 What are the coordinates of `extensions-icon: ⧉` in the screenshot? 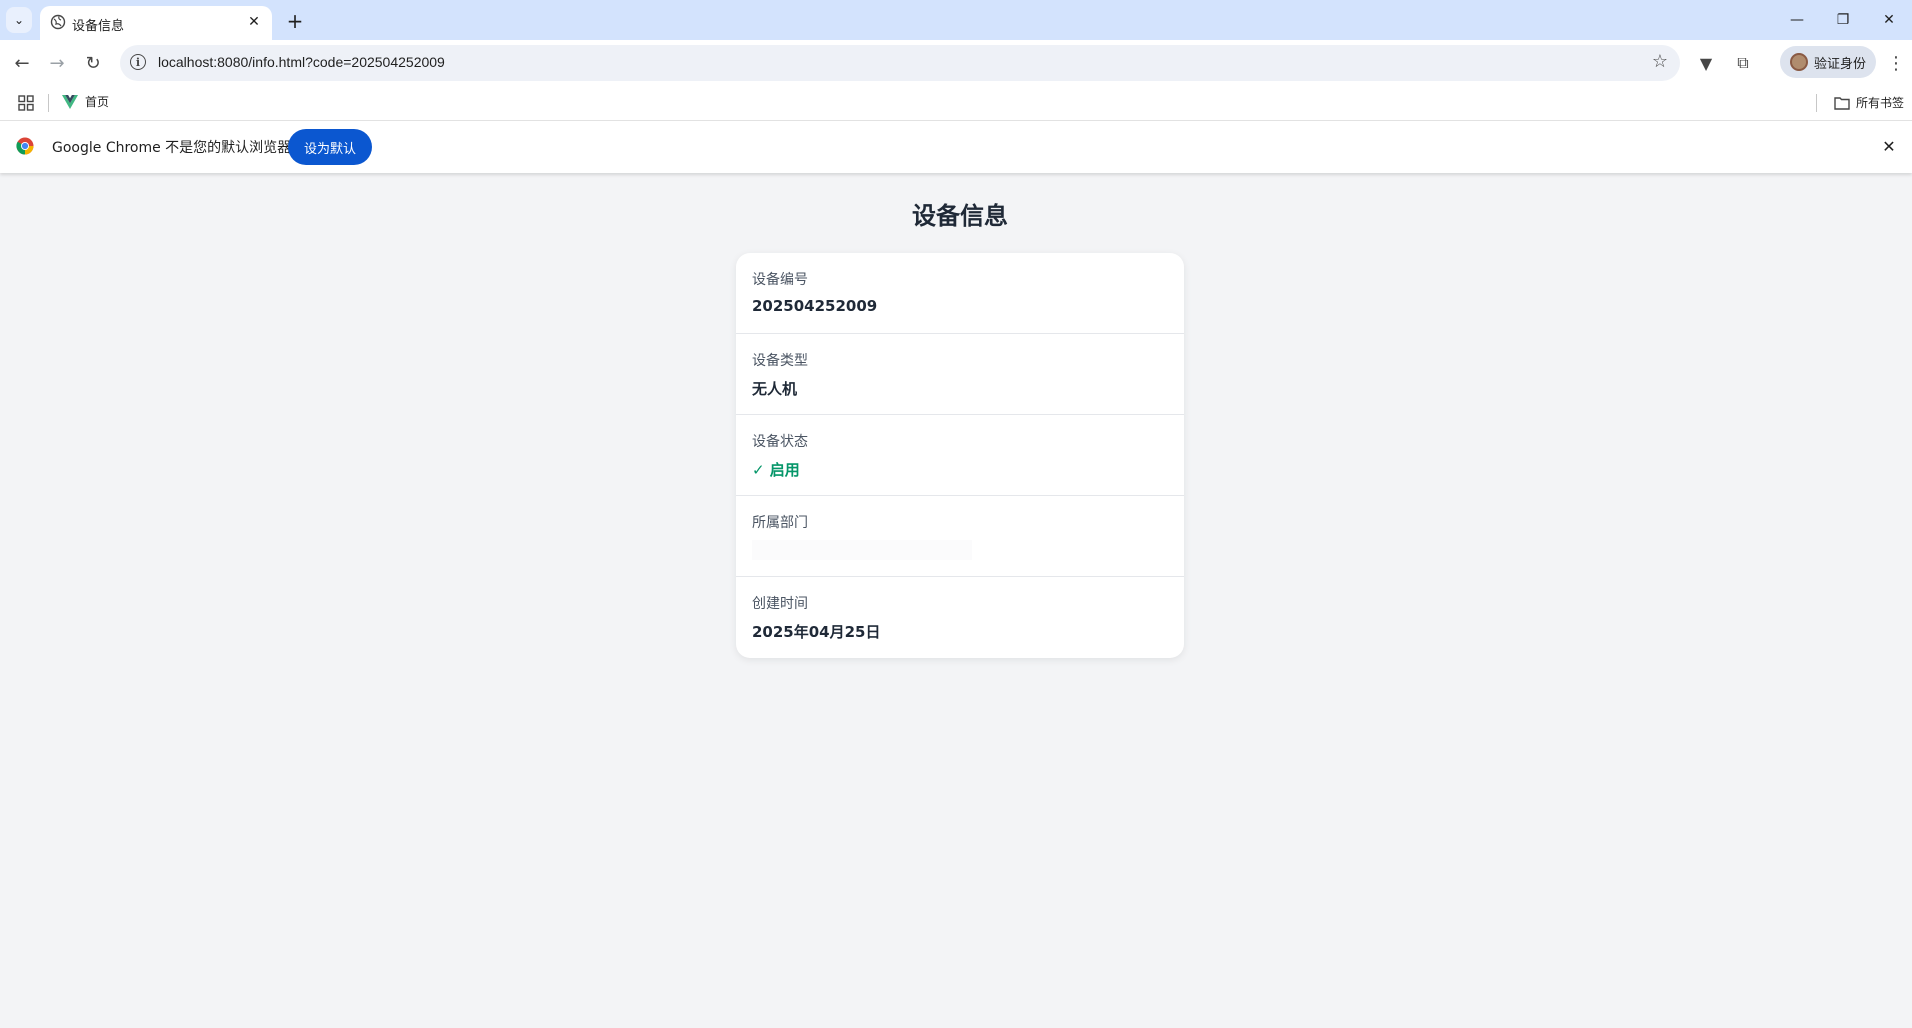 It's located at (1743, 63).